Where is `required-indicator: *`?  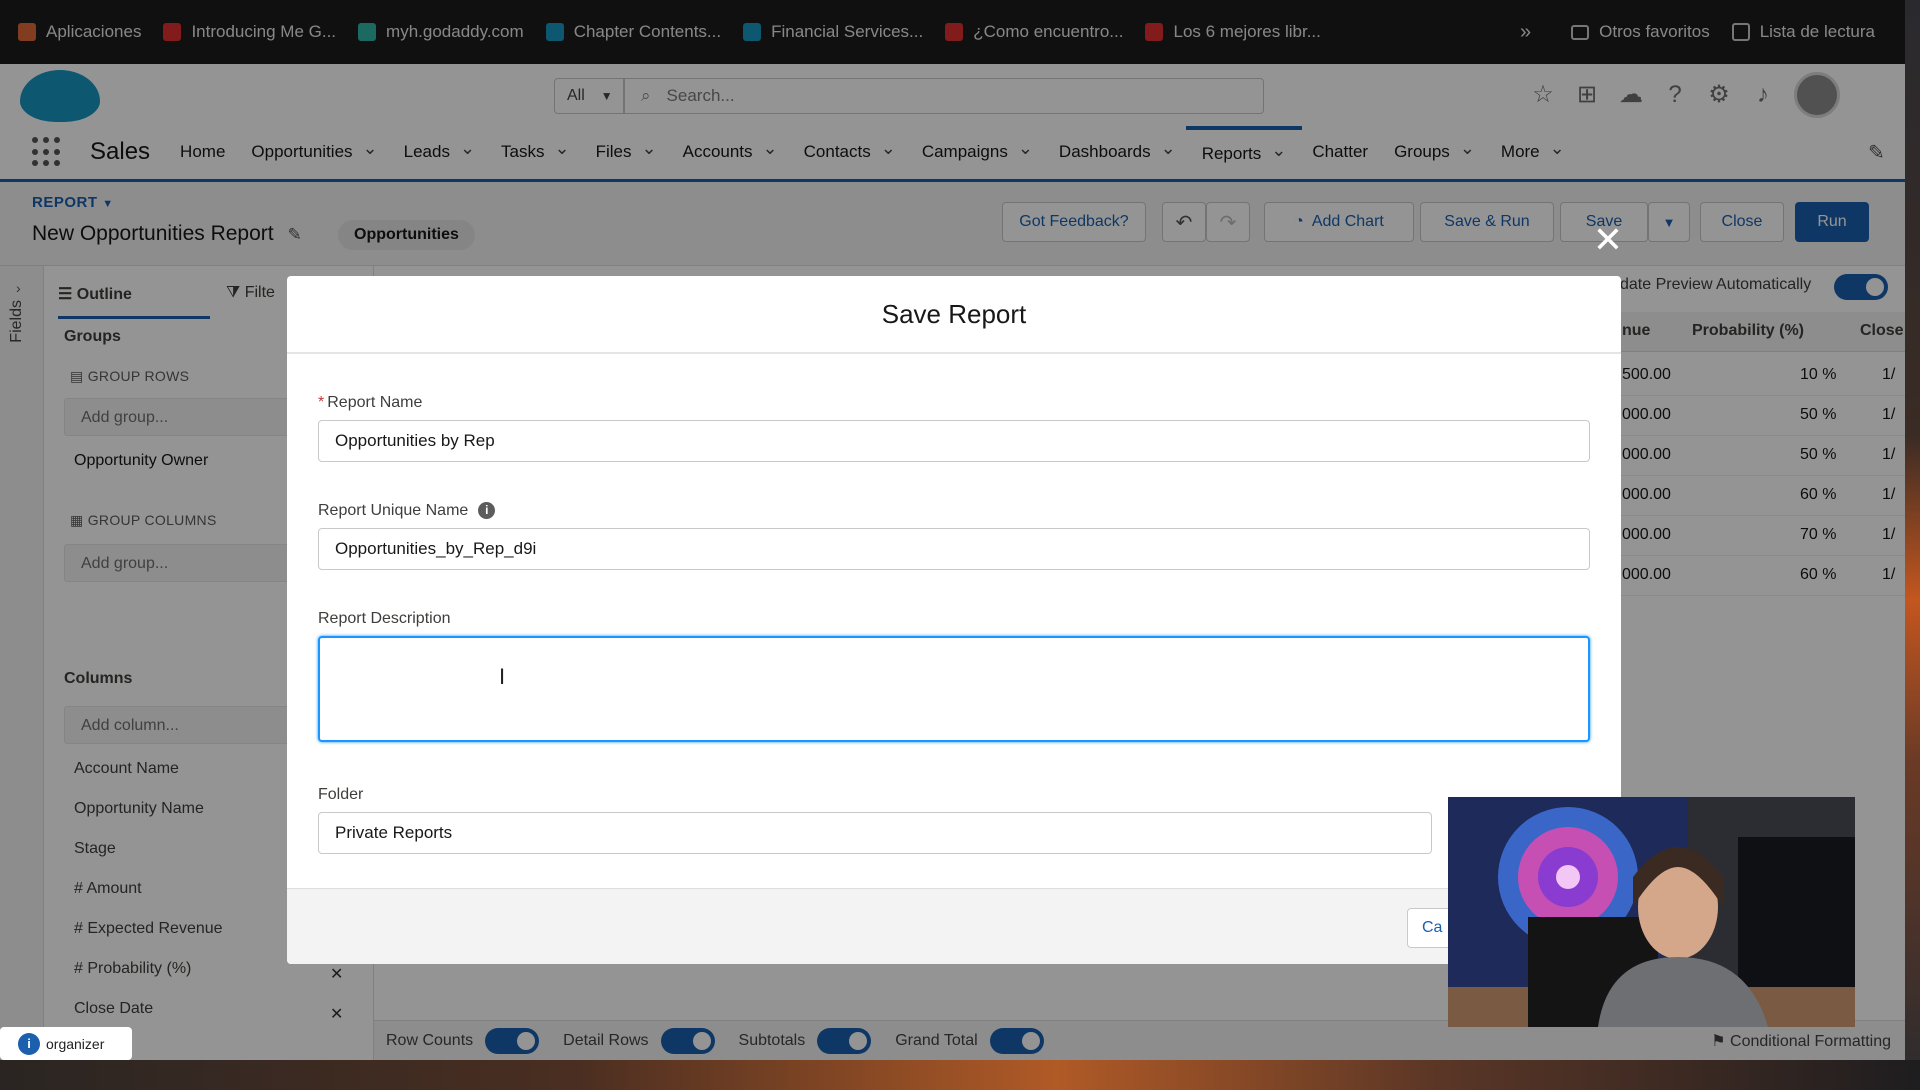 required-indicator: * is located at coordinates (321, 402).